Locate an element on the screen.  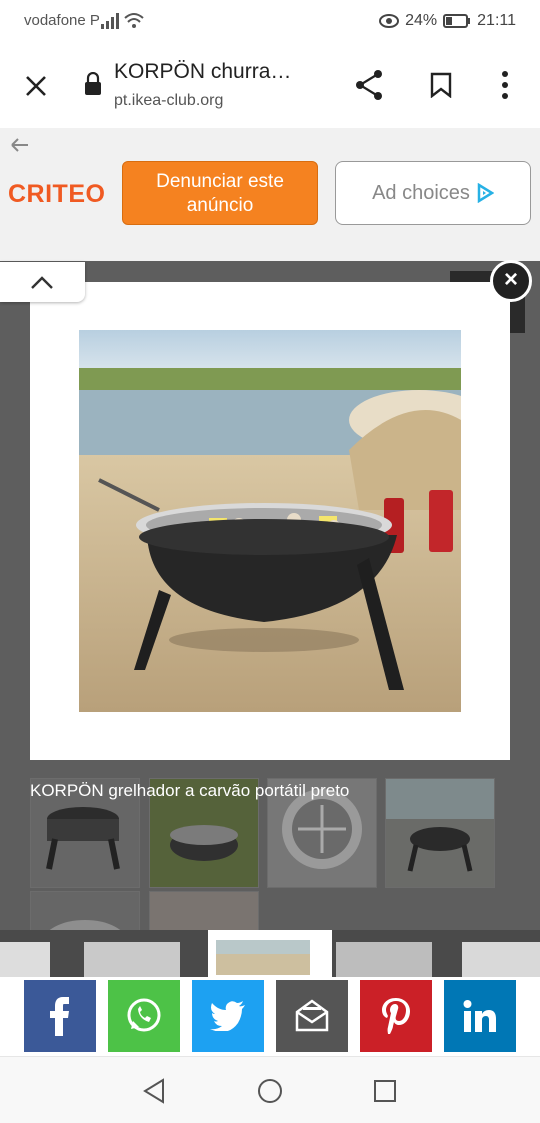
ad-bar: CRITEO Denunciar este anúncio Ad choices is located at coordinates (270, 194).